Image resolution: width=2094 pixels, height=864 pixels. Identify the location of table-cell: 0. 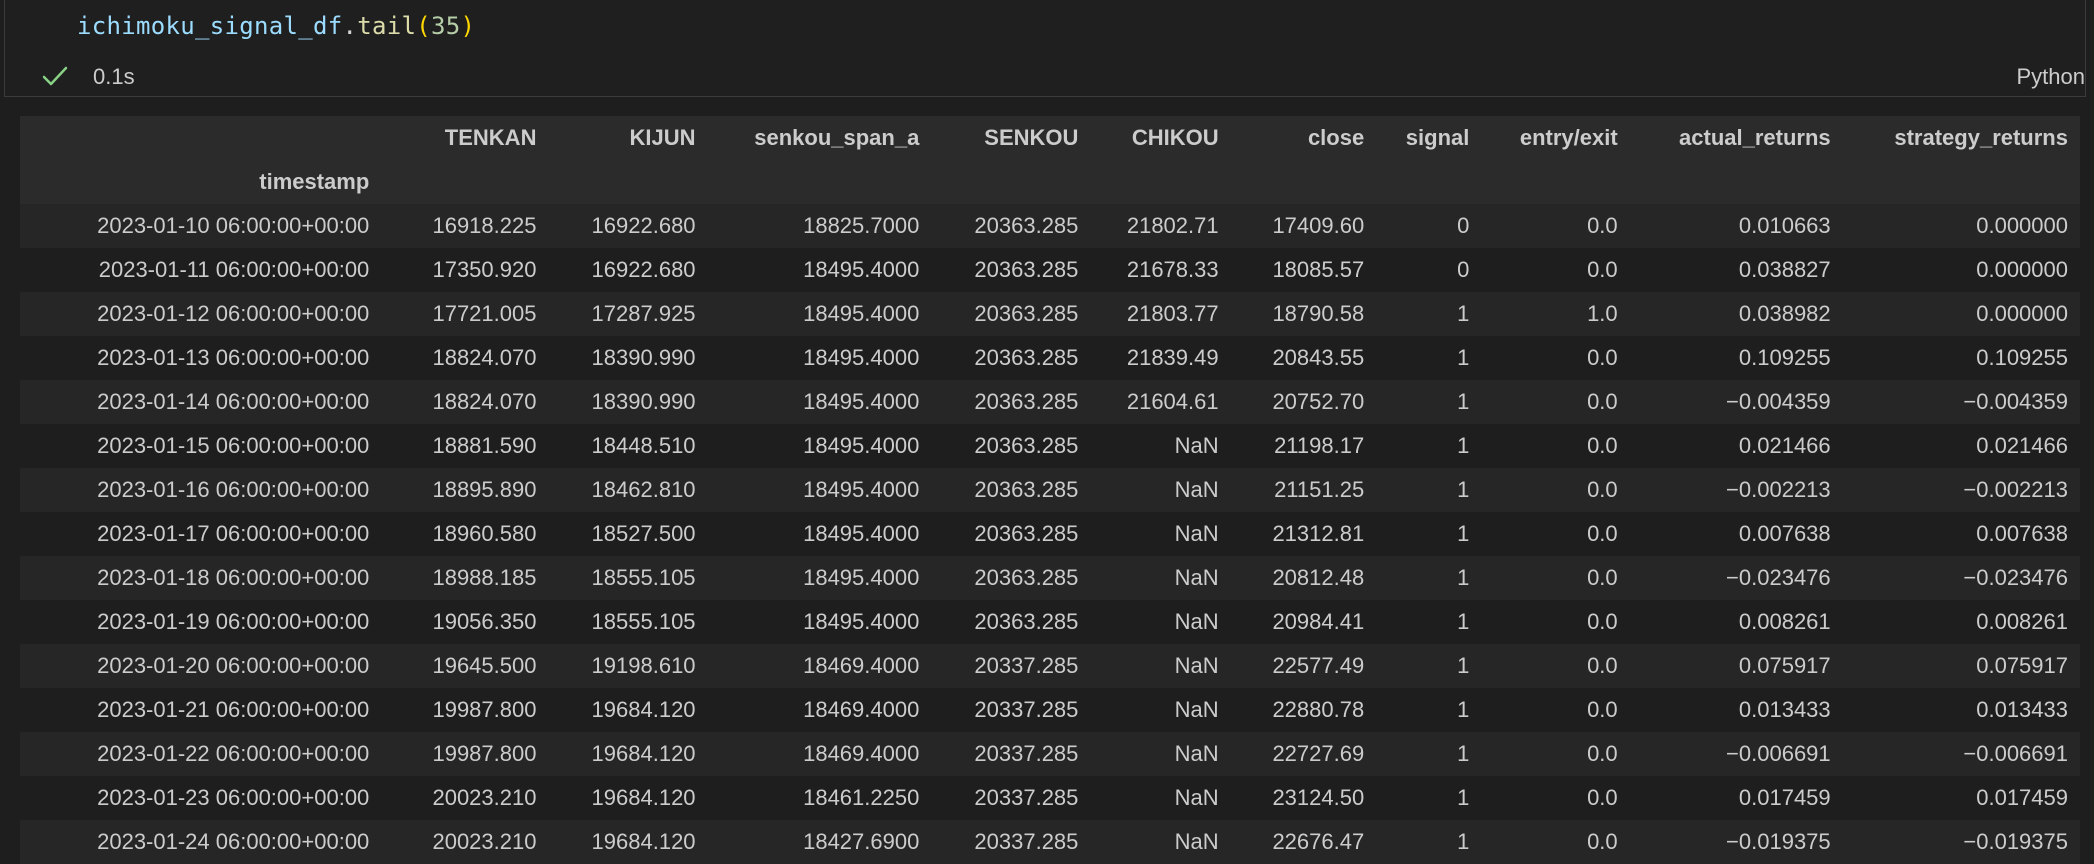
(1463, 225).